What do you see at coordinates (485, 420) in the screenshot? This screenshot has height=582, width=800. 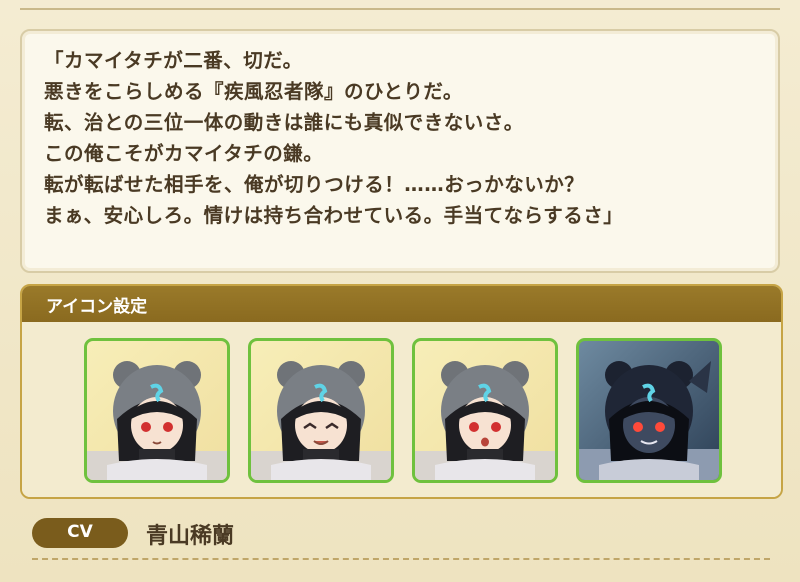 I see `surprised-expression-icon` at bounding box center [485, 420].